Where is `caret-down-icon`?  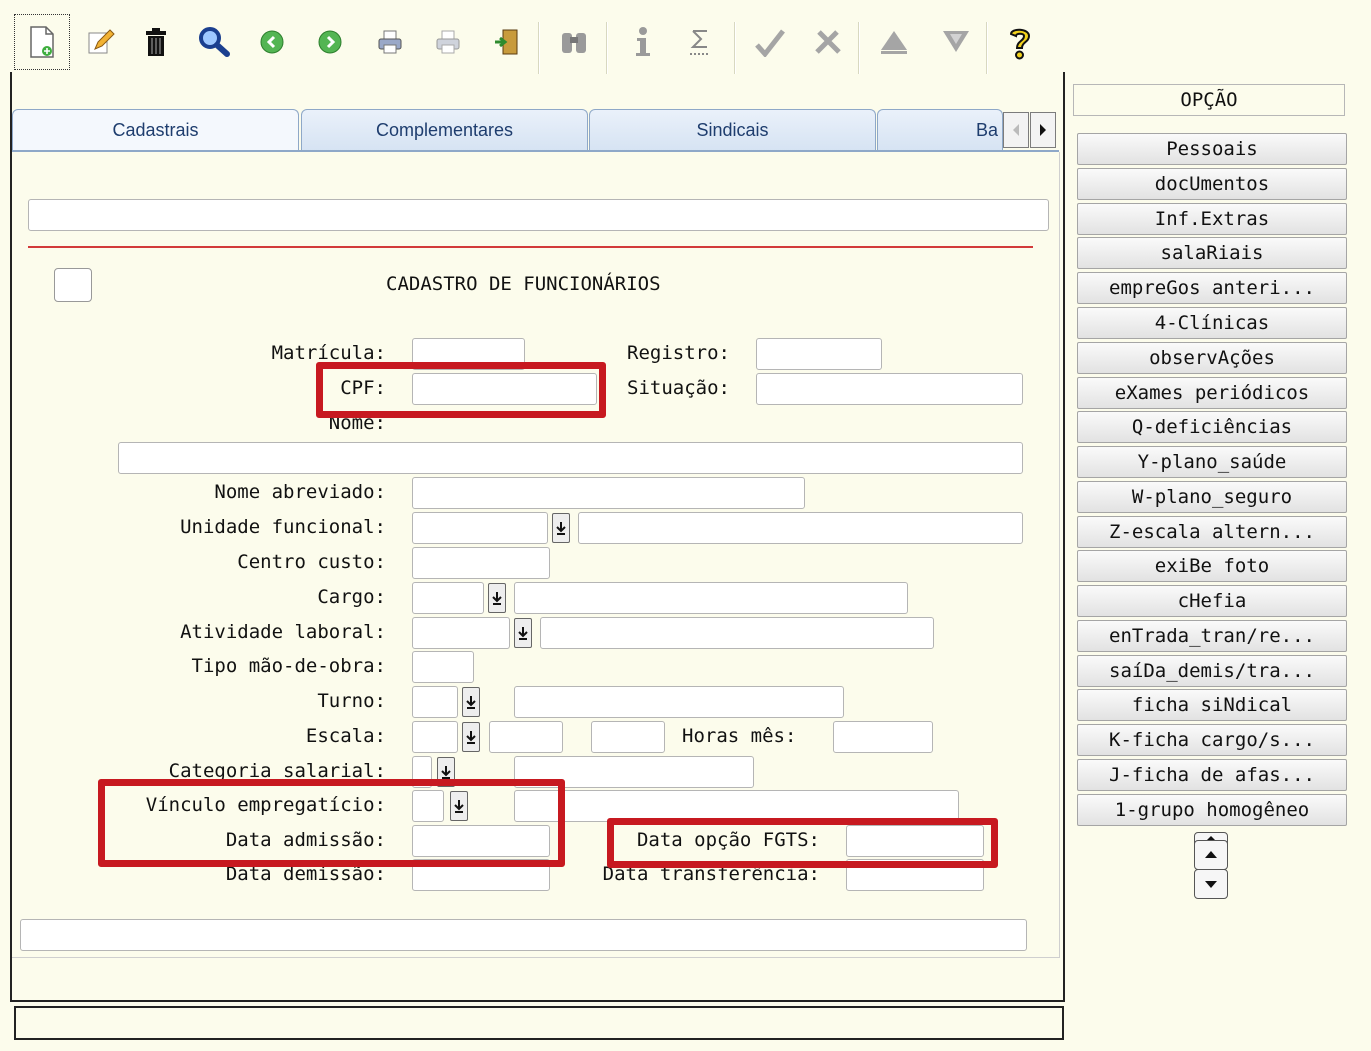 caret-down-icon is located at coordinates (1211, 884).